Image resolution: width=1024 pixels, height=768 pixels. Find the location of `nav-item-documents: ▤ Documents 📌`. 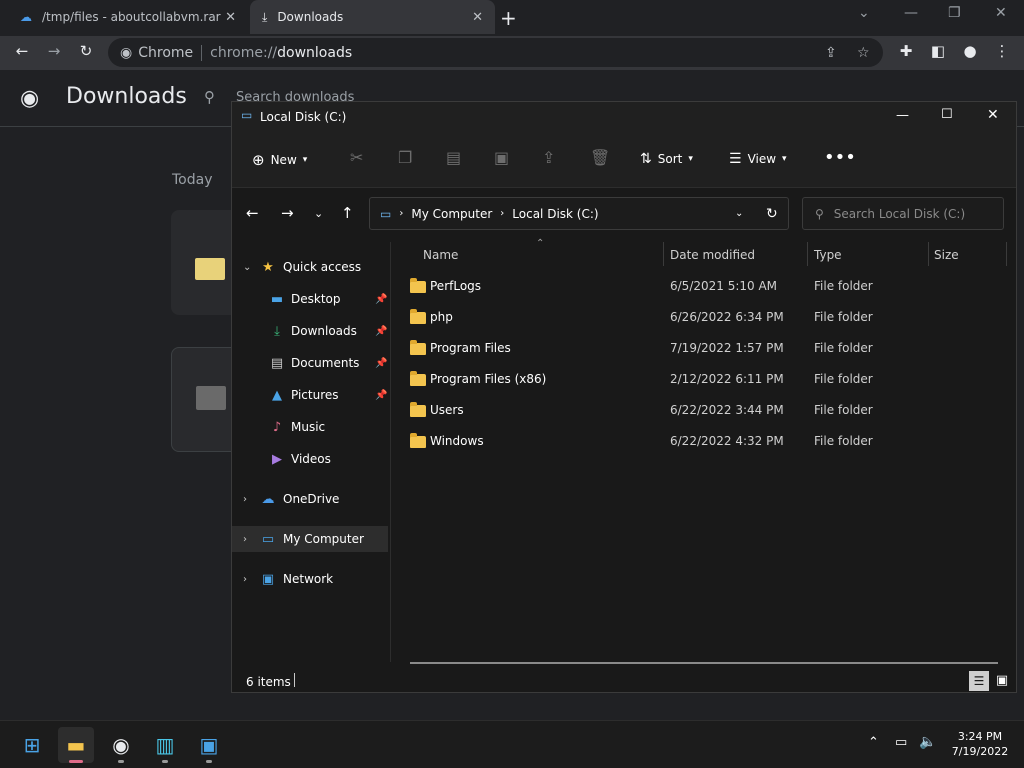

nav-item-documents: ▤ Documents 📌 is located at coordinates (310, 363).